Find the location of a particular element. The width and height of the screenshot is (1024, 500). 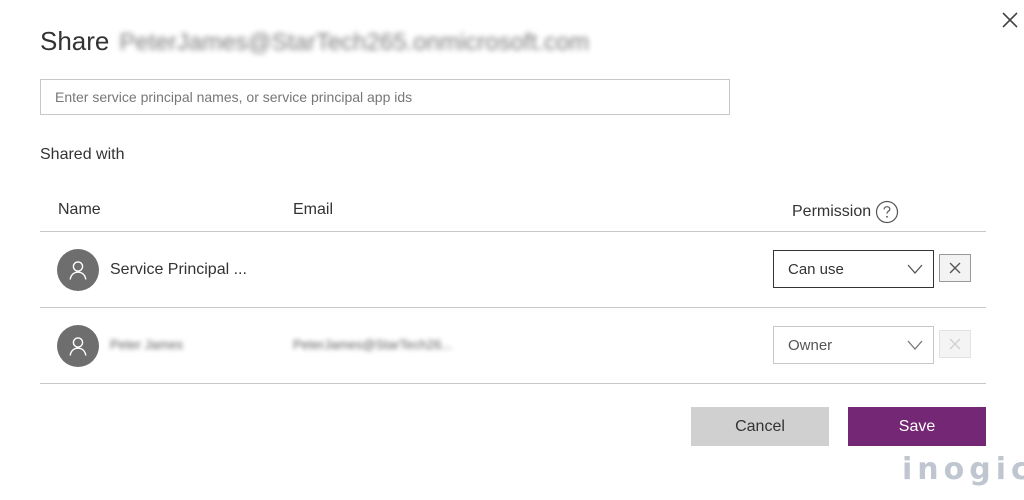

service-principal-search-input is located at coordinates (385, 97).